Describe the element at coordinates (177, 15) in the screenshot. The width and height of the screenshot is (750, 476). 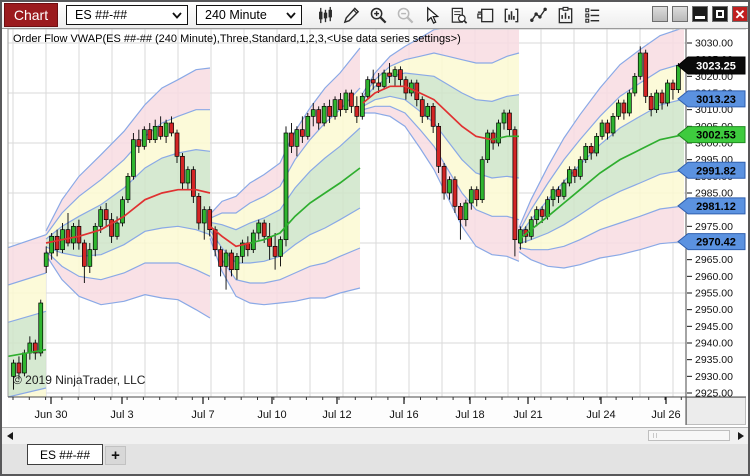
I see `chevron-down-icon` at that location.